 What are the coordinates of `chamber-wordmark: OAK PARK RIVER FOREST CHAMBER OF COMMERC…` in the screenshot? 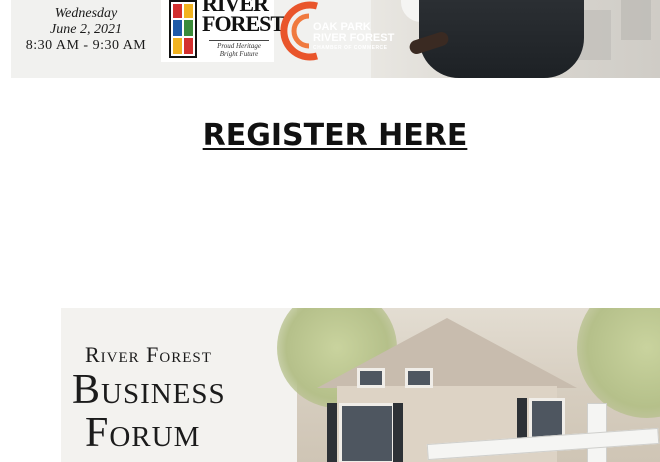 It's located at (353, 37).